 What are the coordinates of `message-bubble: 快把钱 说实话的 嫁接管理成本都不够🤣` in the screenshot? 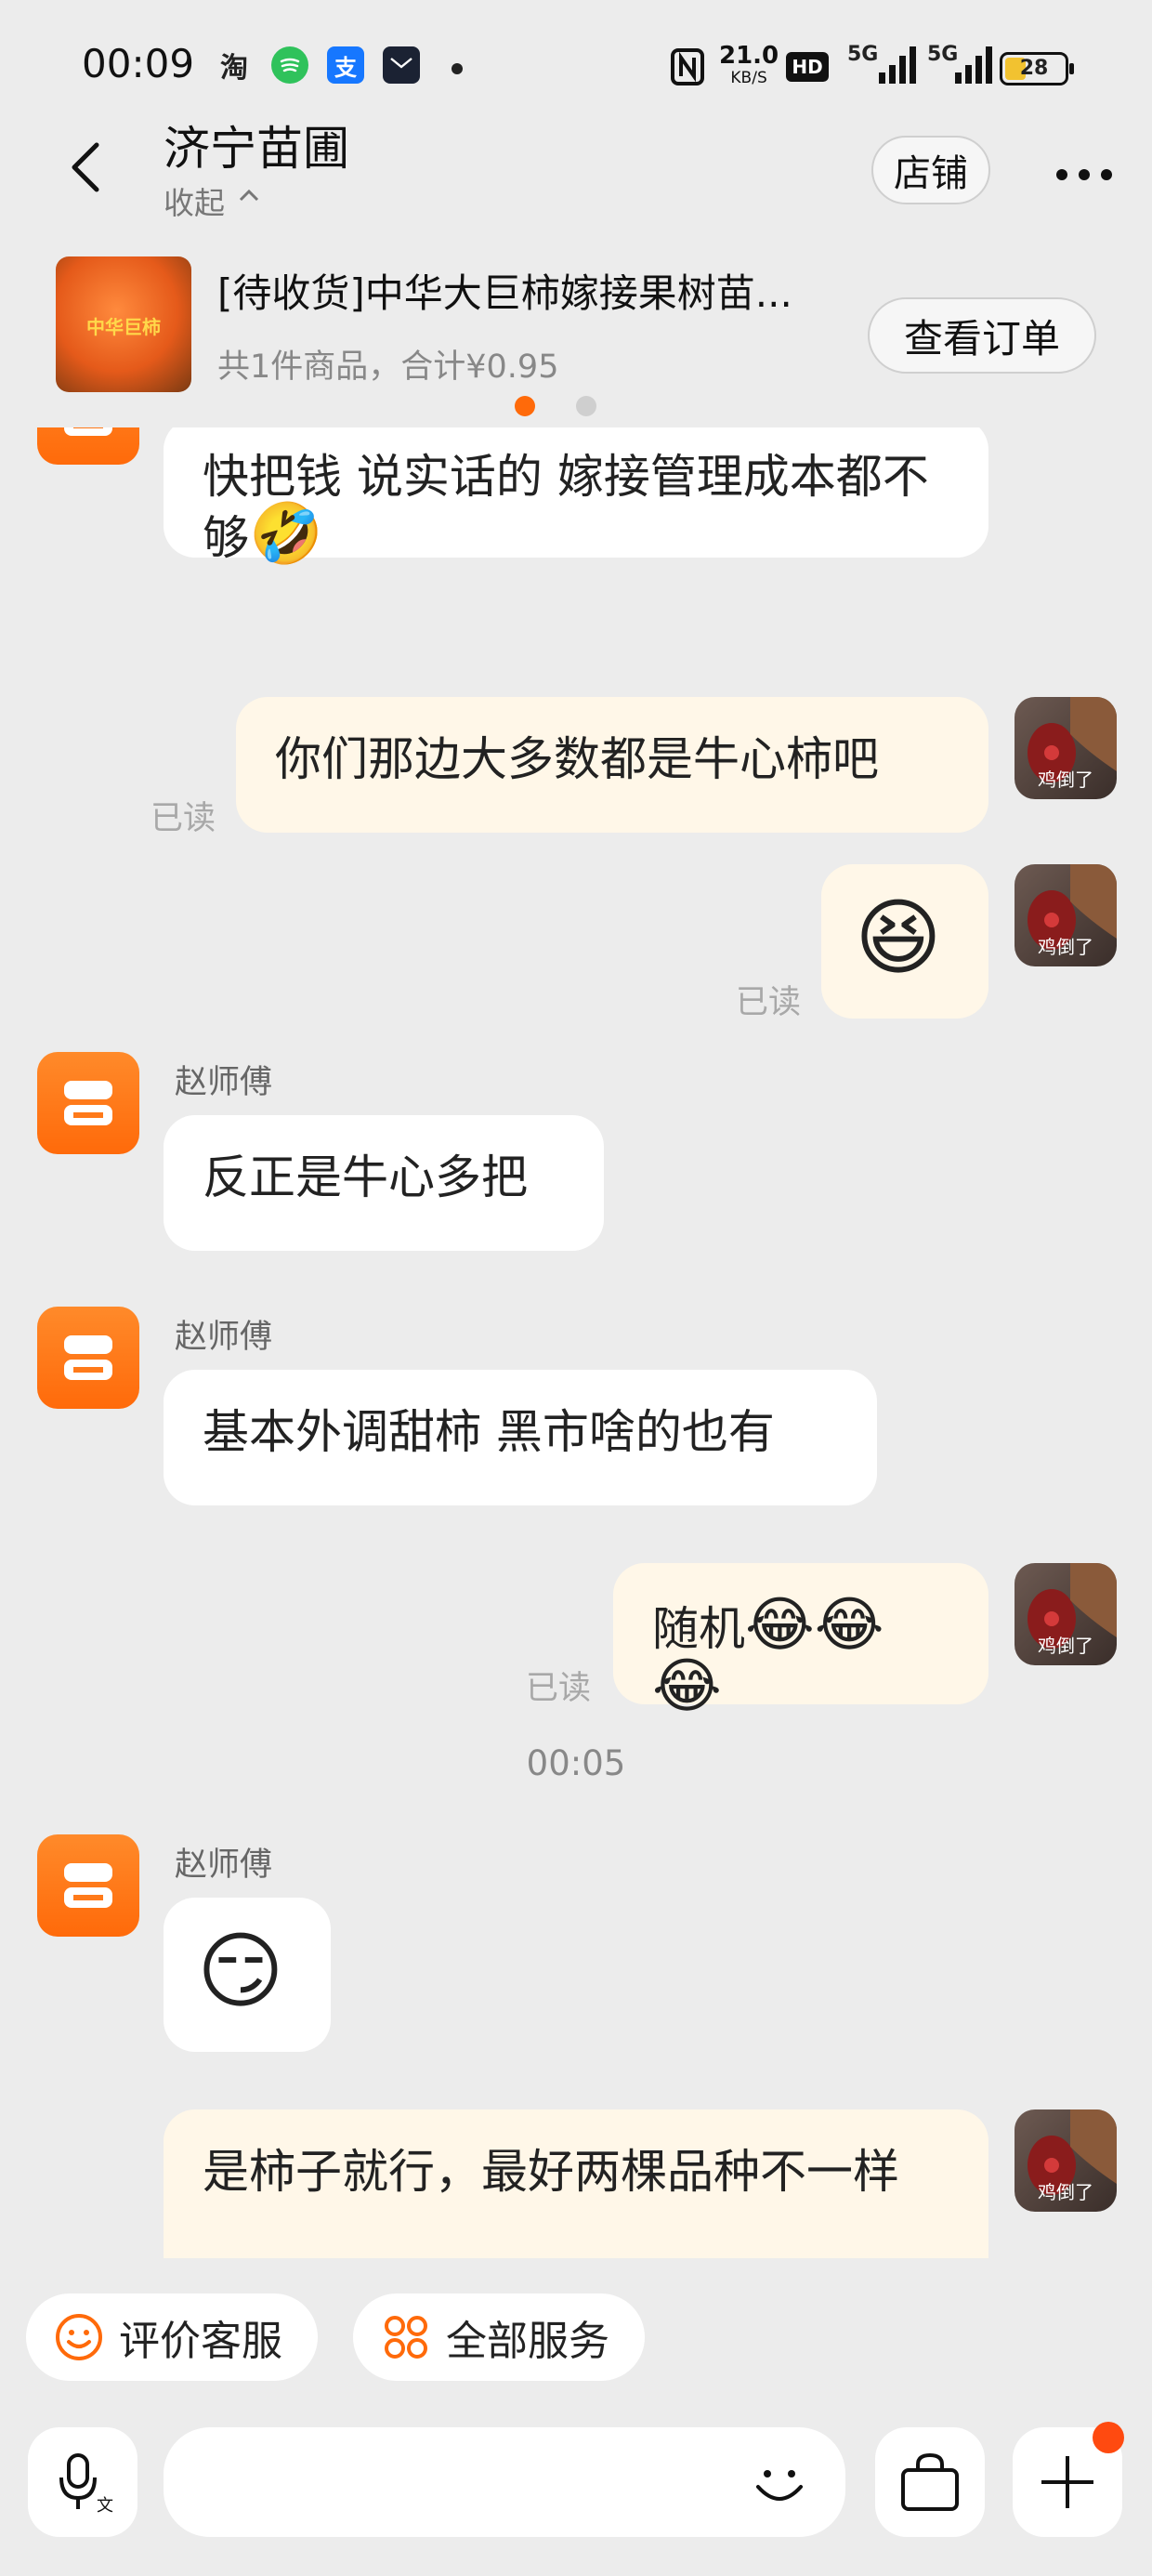 It's located at (576, 496).